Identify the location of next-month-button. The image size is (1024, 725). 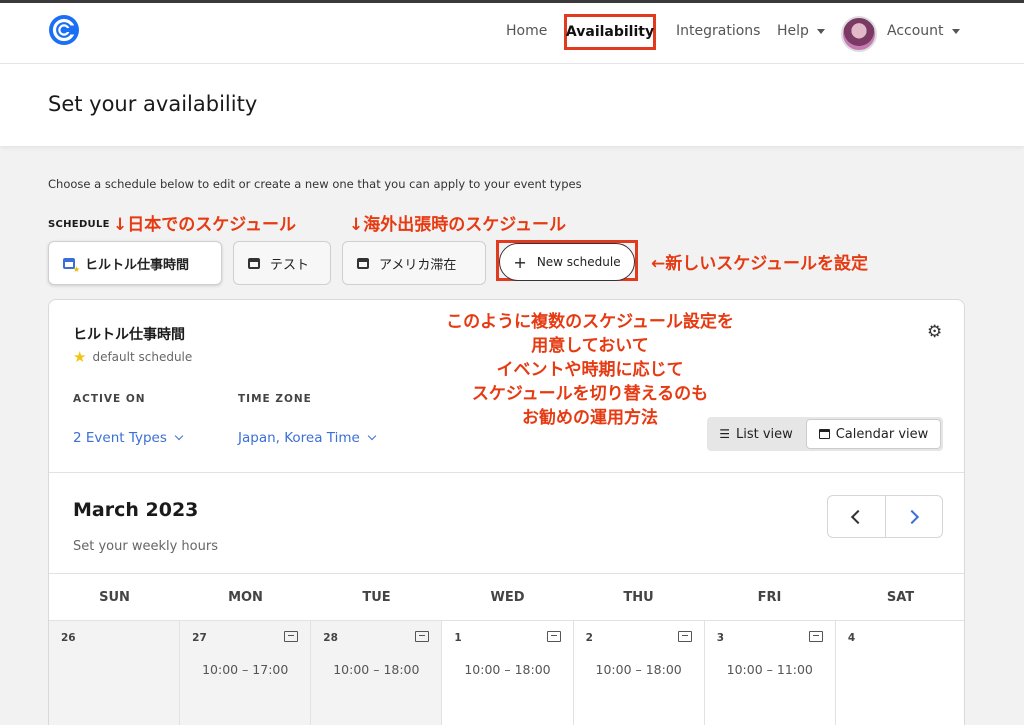
(913, 516).